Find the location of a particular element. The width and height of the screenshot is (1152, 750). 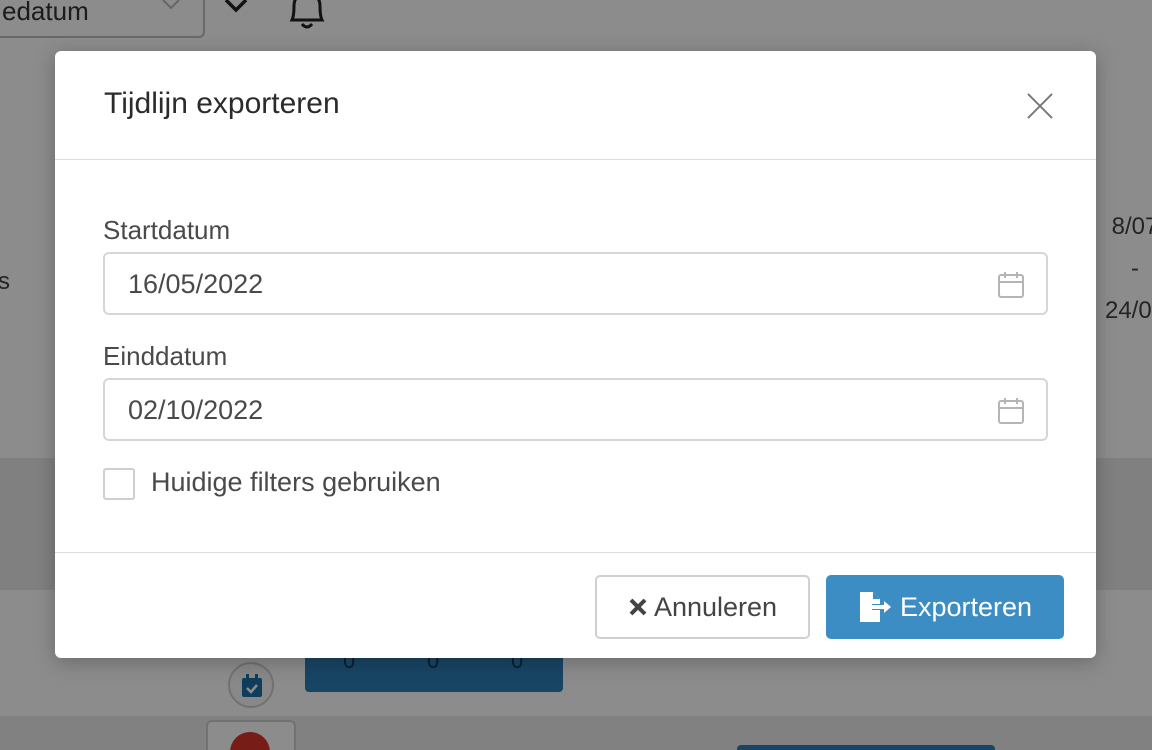

dialog-header: Tijdlijn exporteren is located at coordinates (575, 105).